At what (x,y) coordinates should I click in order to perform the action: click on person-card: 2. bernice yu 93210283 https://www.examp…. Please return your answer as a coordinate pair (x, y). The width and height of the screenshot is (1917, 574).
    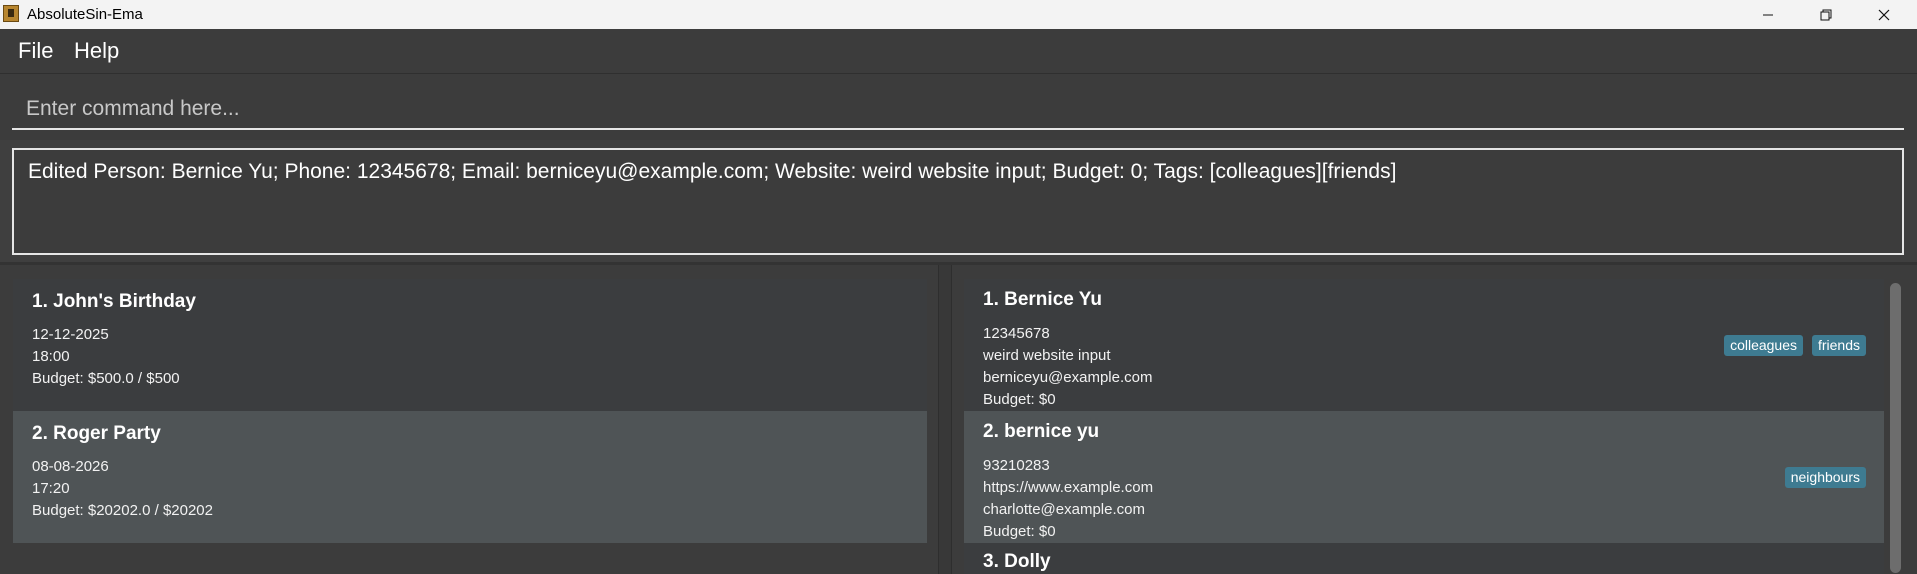
    Looking at the image, I should click on (1424, 477).